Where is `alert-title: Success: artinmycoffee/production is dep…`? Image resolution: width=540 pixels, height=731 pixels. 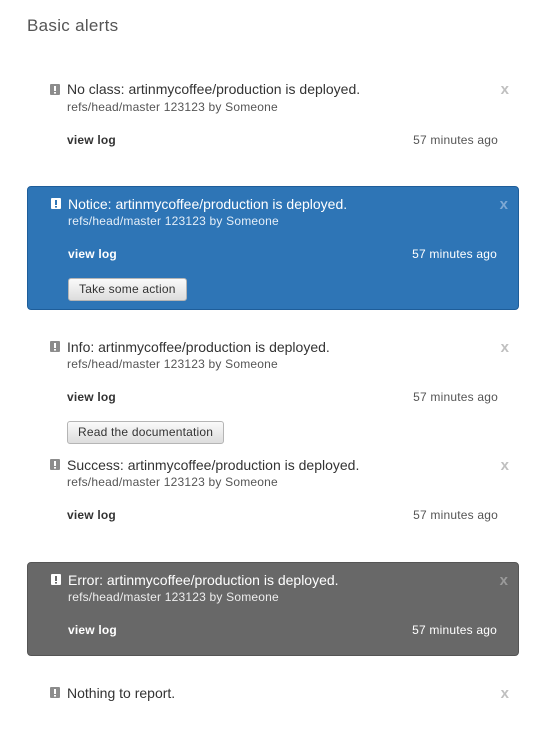
alert-title: Success: artinmycoffee/production is dep… is located at coordinates (213, 465).